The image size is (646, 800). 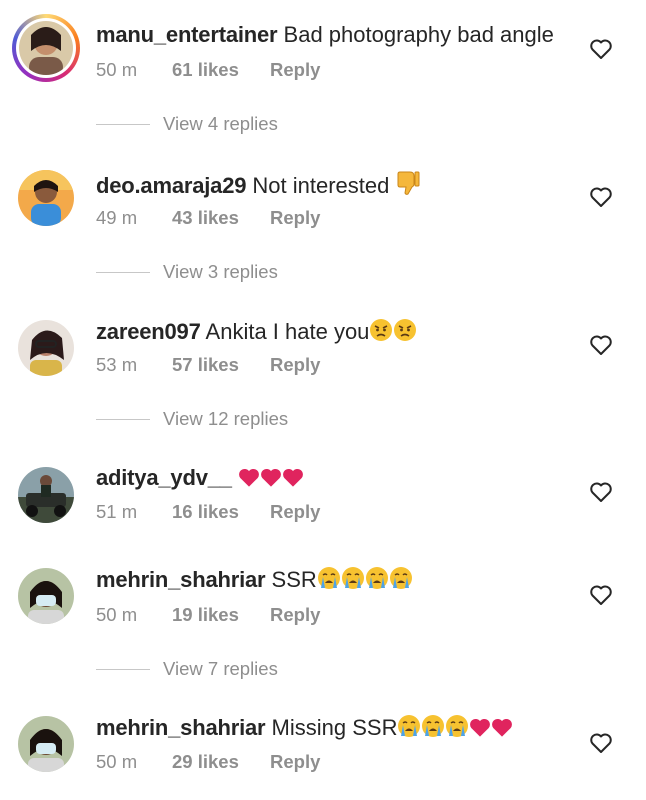 What do you see at coordinates (220, 669) in the screenshot?
I see `view-replies-label: View 7 replies` at bounding box center [220, 669].